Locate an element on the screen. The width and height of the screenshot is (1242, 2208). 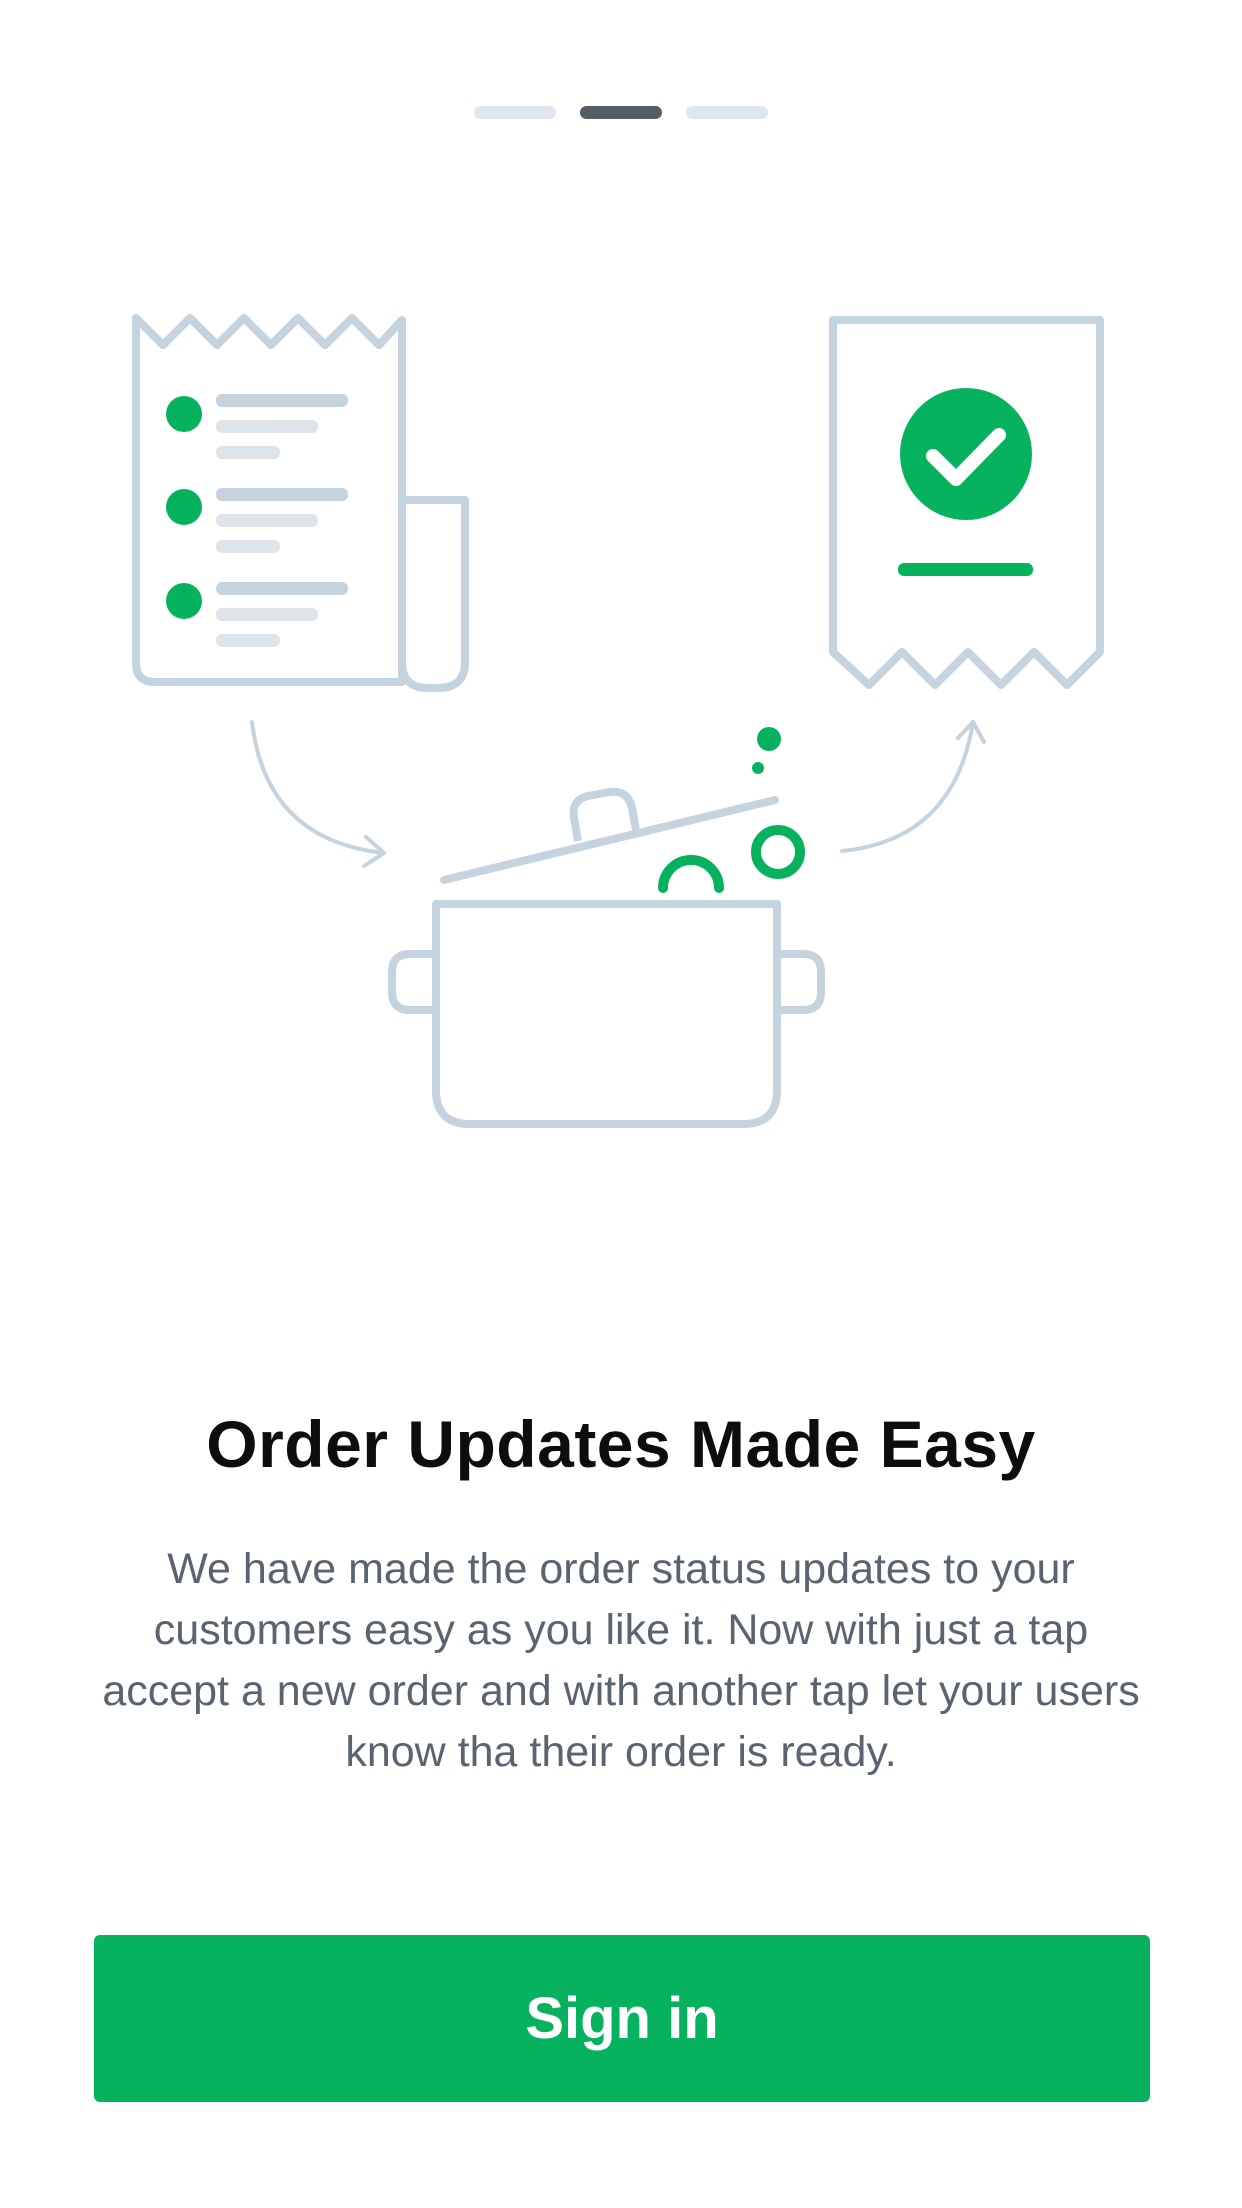
sign-in-button: Sign in is located at coordinates (622, 2018).